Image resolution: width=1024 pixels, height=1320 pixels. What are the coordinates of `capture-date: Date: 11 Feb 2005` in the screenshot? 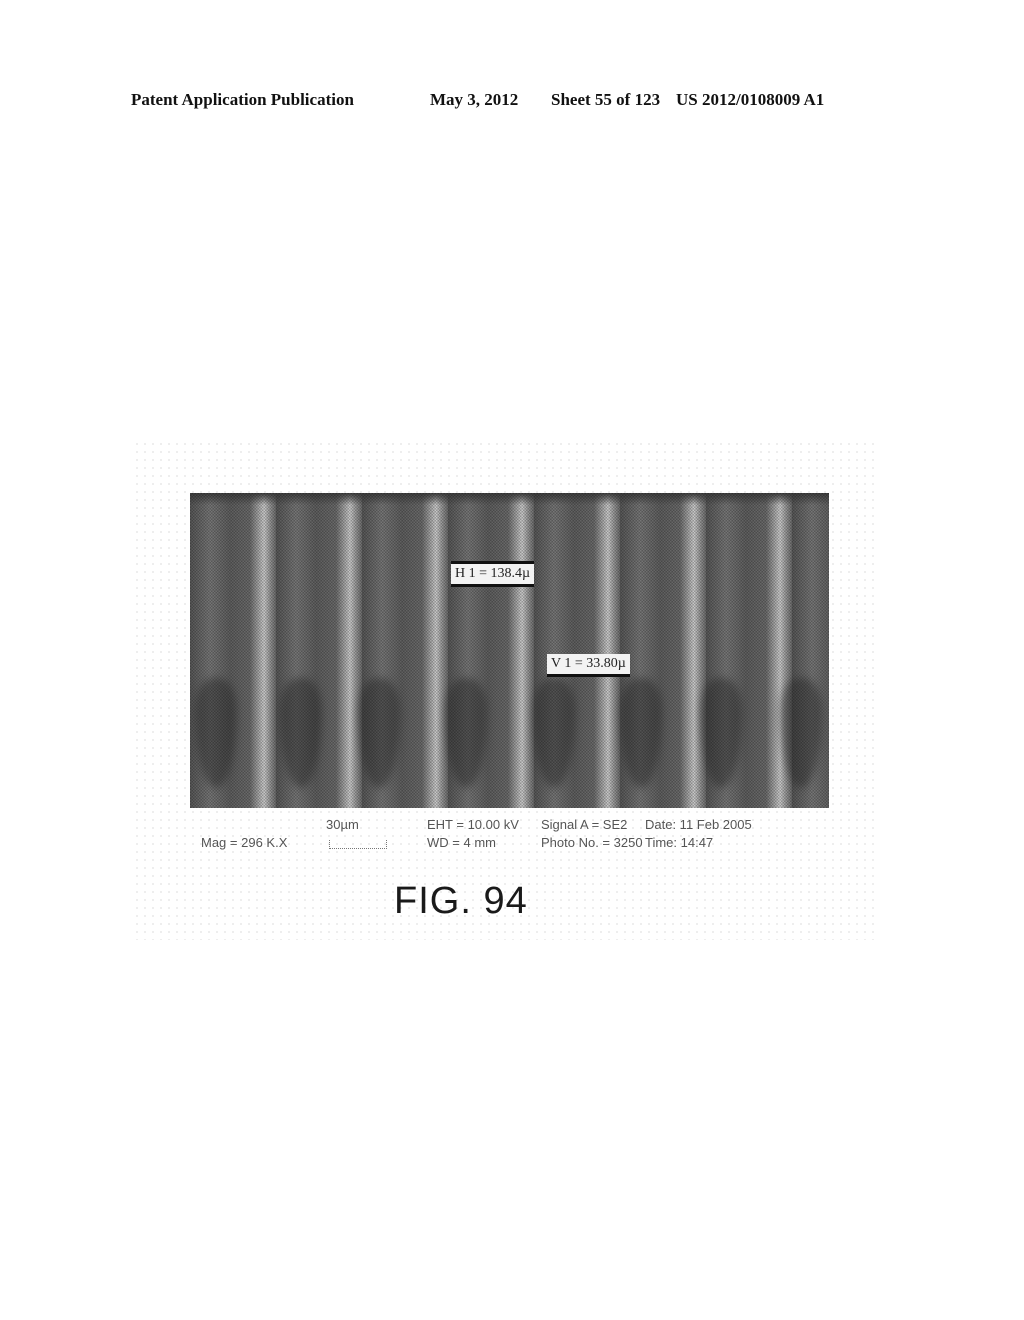 It's located at (698, 824).